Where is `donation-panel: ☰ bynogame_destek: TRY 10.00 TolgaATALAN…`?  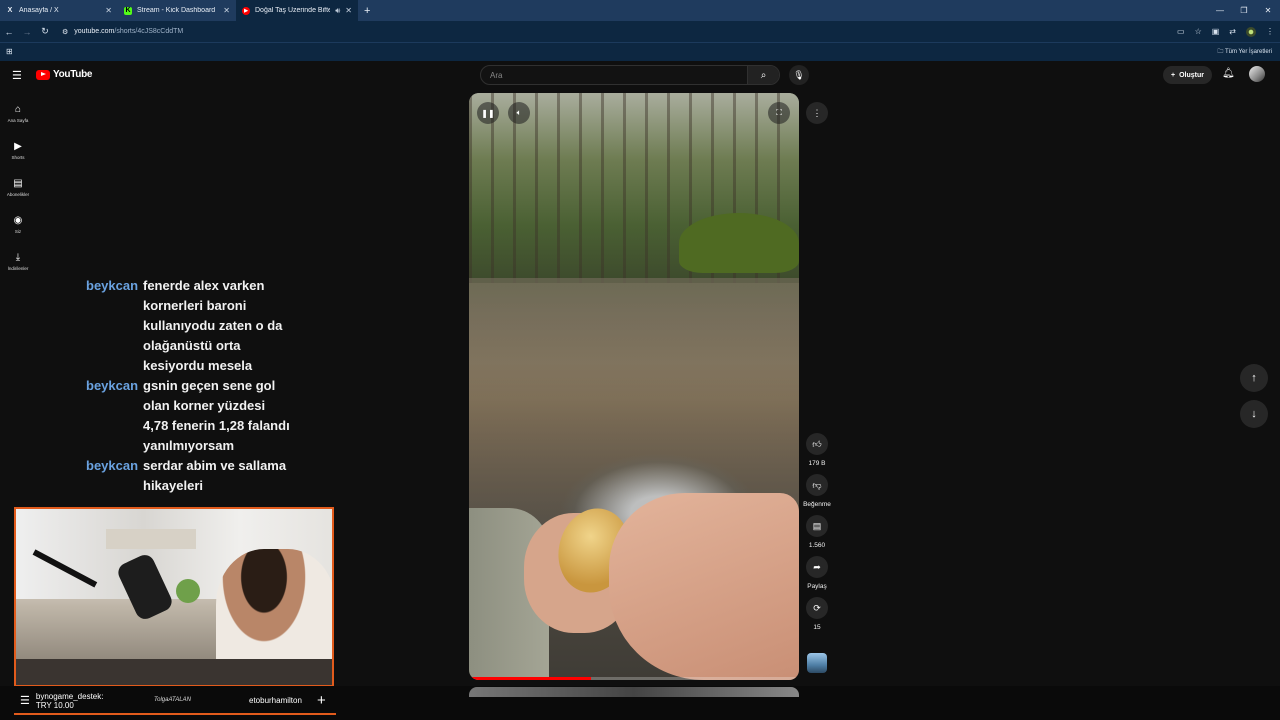
donation-panel: ☰ bynogame_destek: TRY 10.00 TolgaATALAN… is located at coordinates (175, 701).